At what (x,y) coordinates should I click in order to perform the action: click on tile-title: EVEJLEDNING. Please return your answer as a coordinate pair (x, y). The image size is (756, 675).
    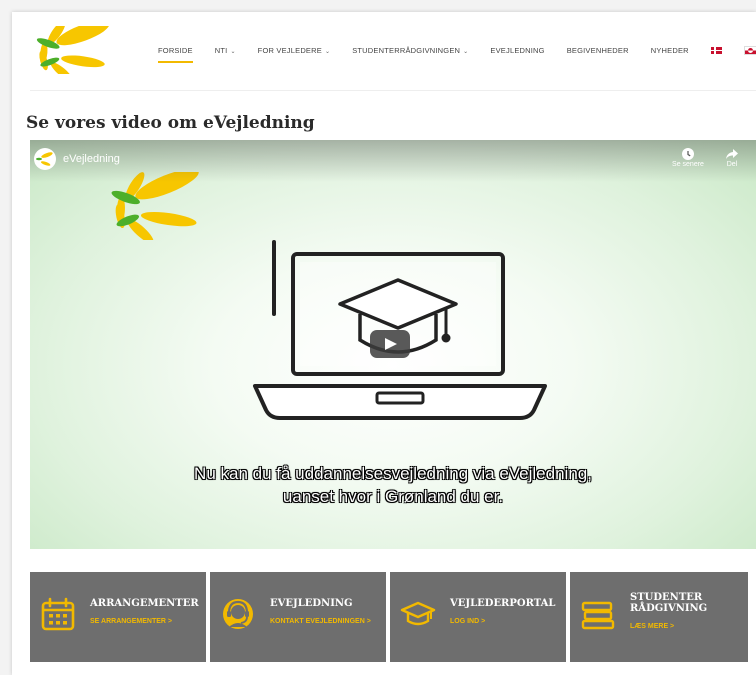
    Looking at the image, I should click on (311, 603).